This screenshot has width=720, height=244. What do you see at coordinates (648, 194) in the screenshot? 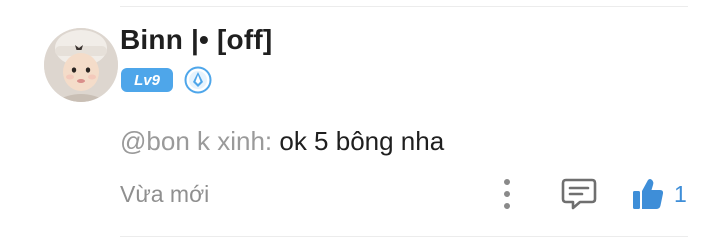
I see `thumbs-up-icon` at bounding box center [648, 194].